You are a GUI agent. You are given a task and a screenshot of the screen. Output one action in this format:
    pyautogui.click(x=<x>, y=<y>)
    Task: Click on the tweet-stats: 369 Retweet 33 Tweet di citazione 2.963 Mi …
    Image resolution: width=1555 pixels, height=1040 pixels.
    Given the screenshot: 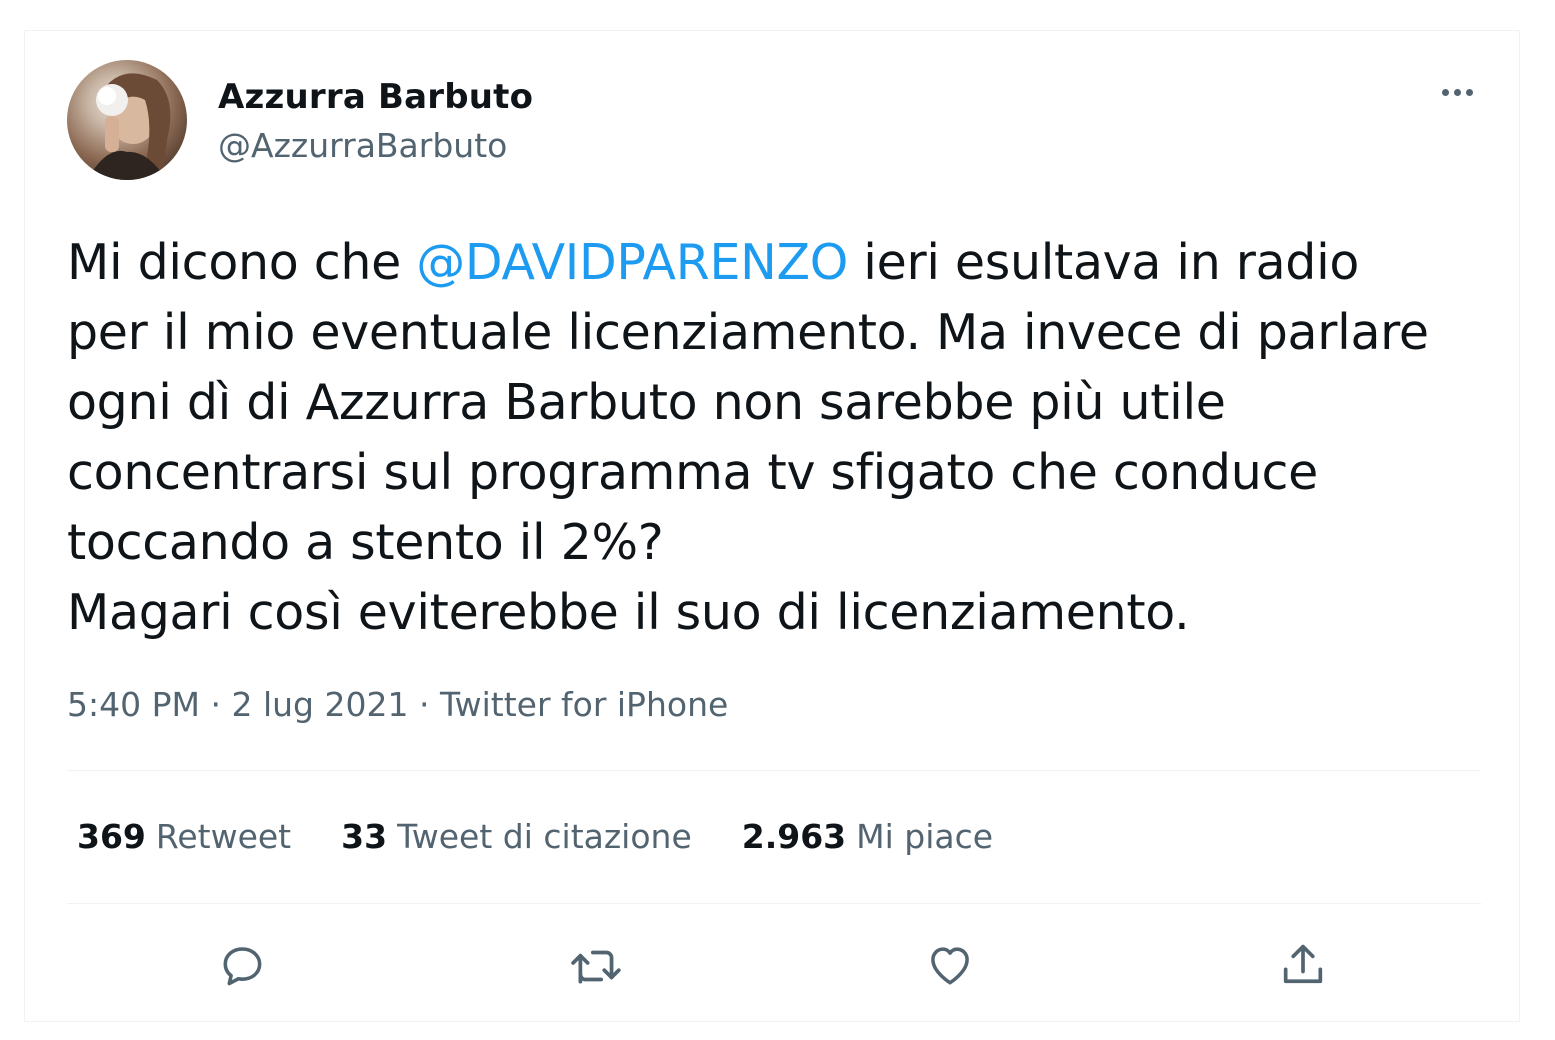 What is the action you would take?
    pyautogui.click(x=535, y=836)
    